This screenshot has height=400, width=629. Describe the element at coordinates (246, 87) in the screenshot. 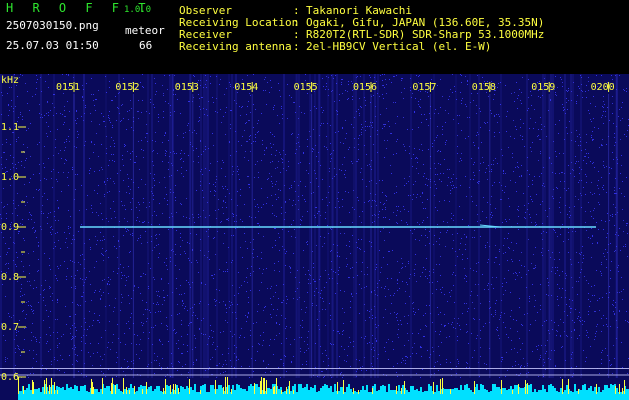

I see `time-tick-label: 0154` at that location.